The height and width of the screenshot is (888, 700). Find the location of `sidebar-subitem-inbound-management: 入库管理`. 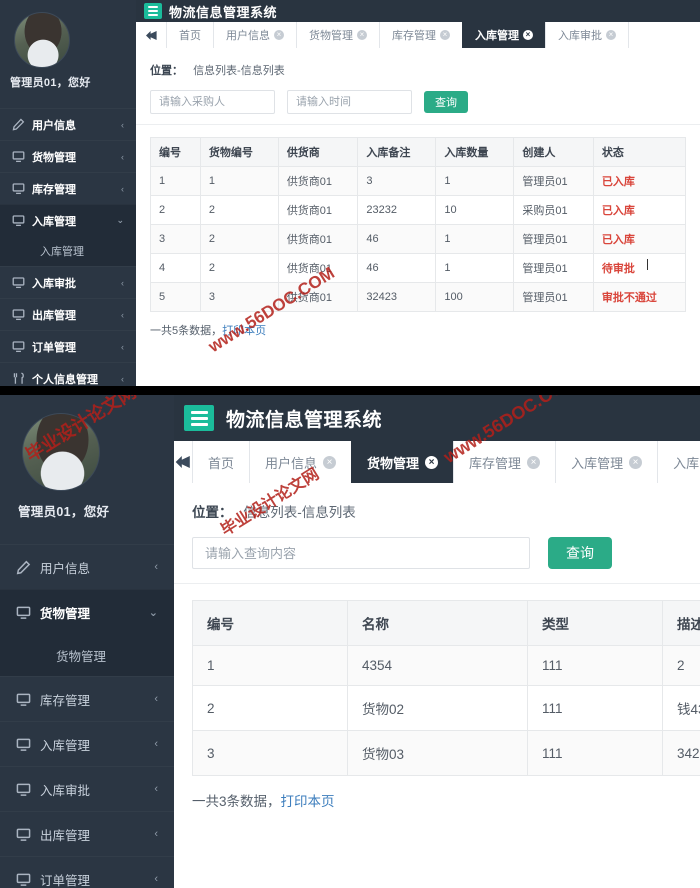

sidebar-subitem-inbound-management: 入库管理 is located at coordinates (68, 251).